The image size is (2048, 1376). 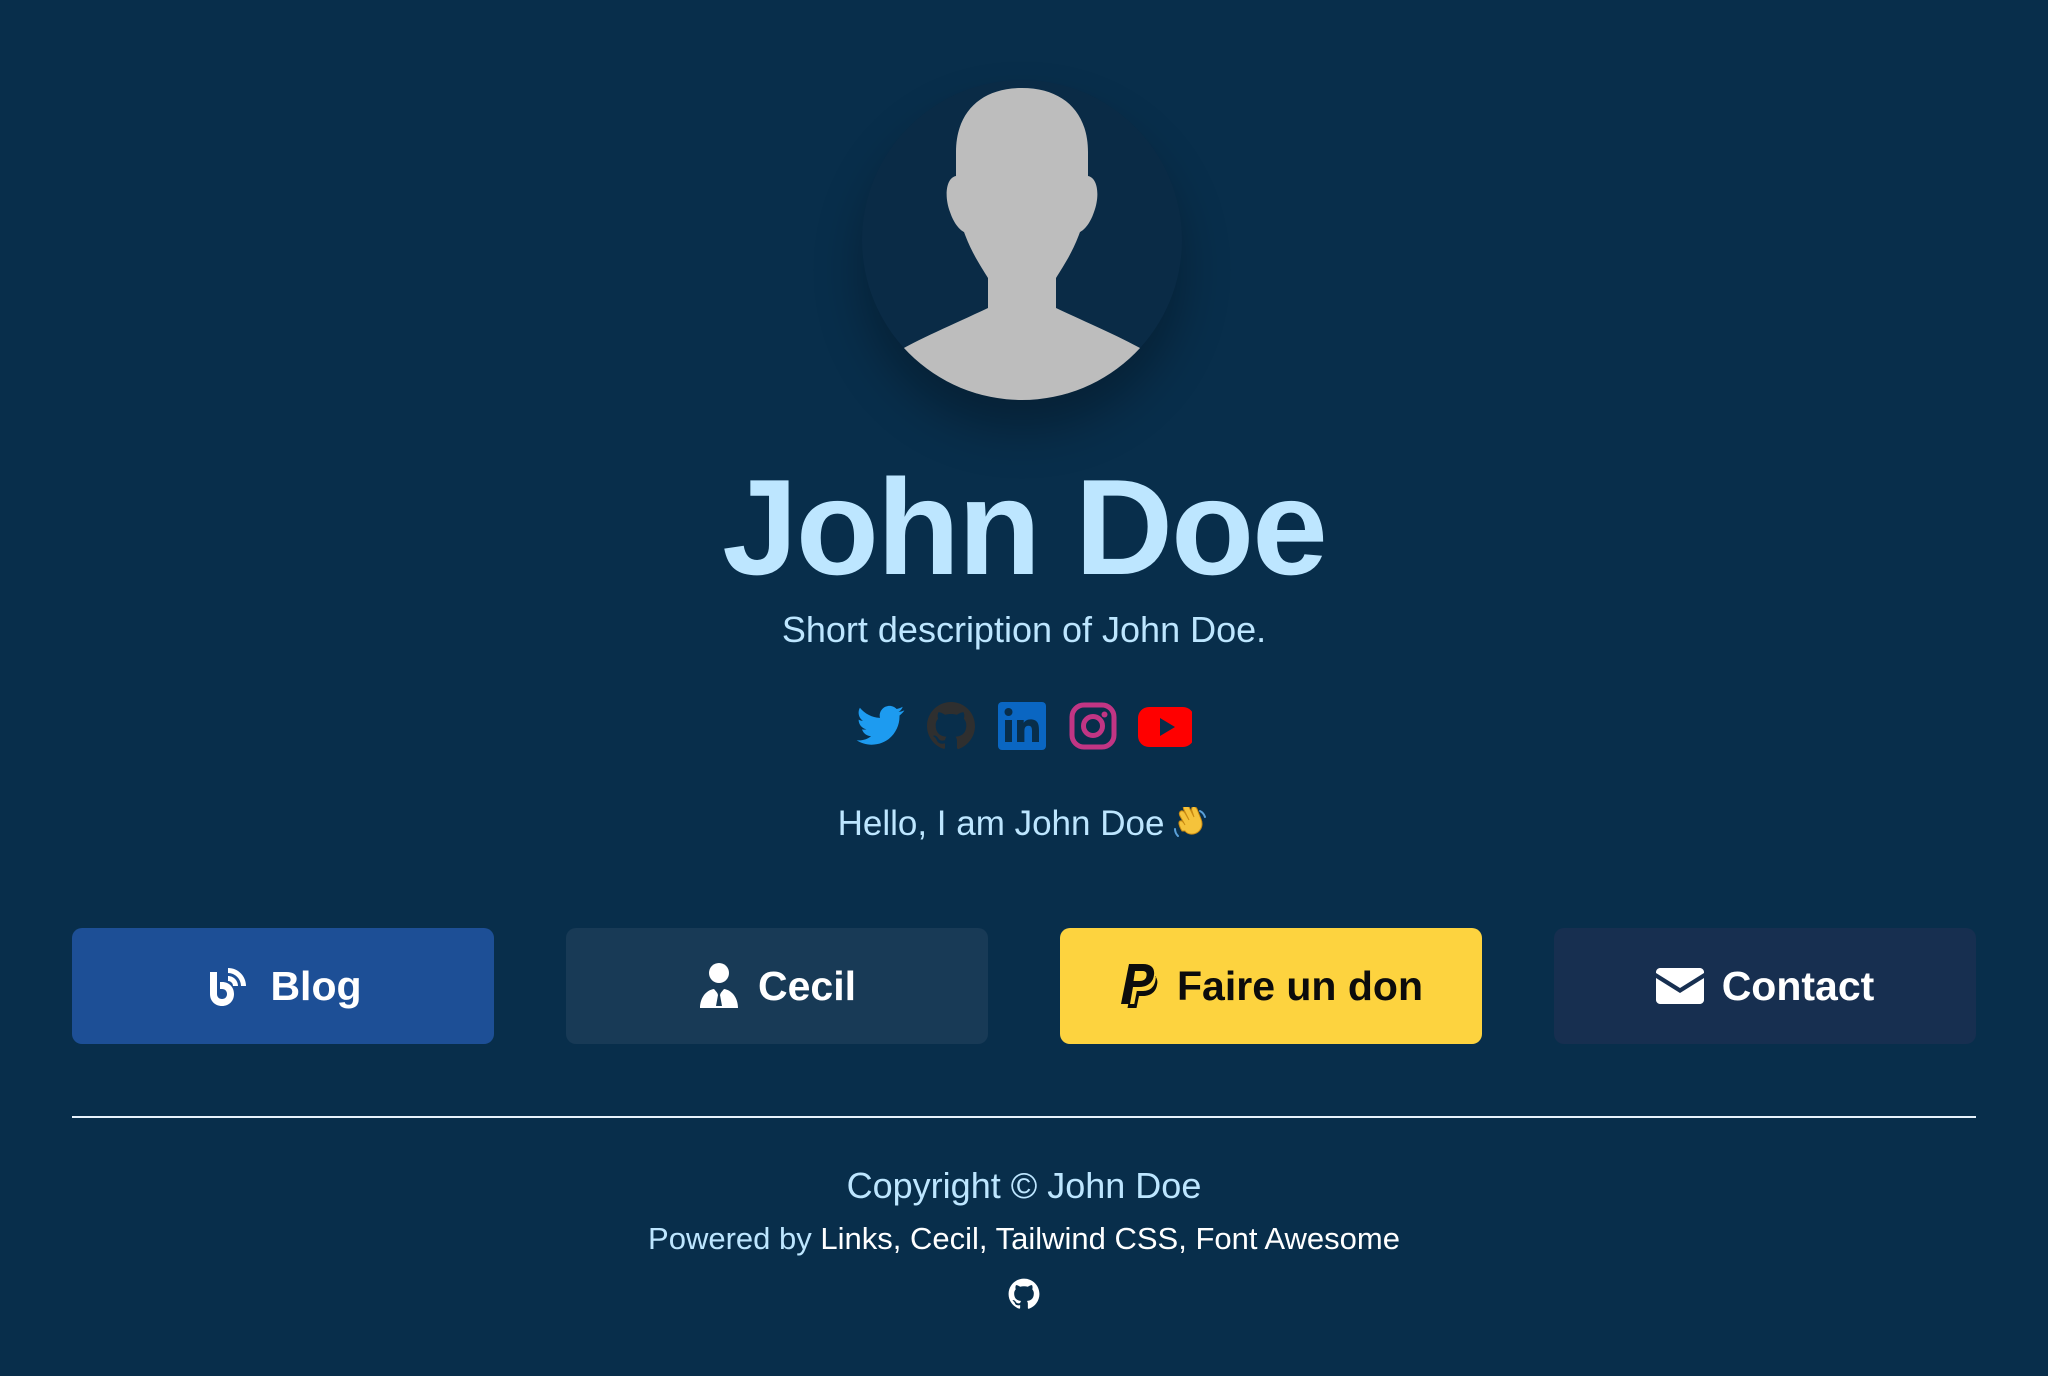 What do you see at coordinates (1024, 1185) in the screenshot?
I see `copyright: Copyright © John Doe` at bounding box center [1024, 1185].